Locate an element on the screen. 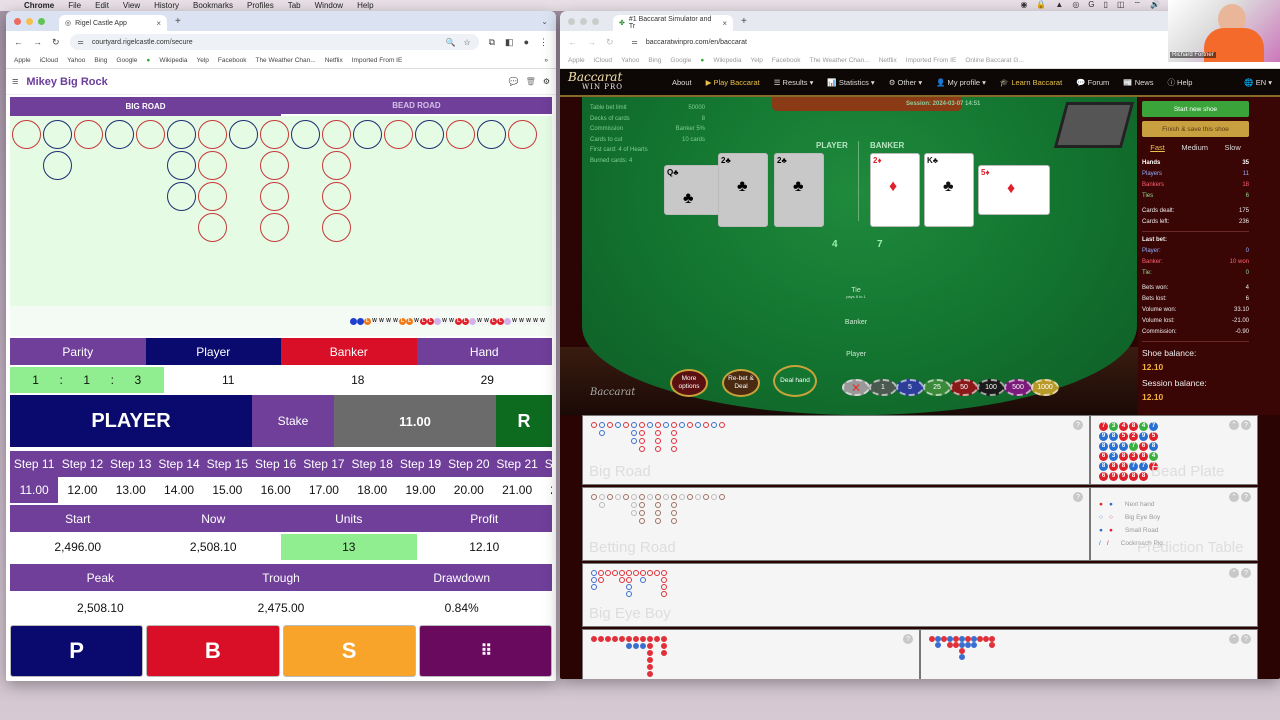  step-value: 19.00 is located at coordinates (420, 490).